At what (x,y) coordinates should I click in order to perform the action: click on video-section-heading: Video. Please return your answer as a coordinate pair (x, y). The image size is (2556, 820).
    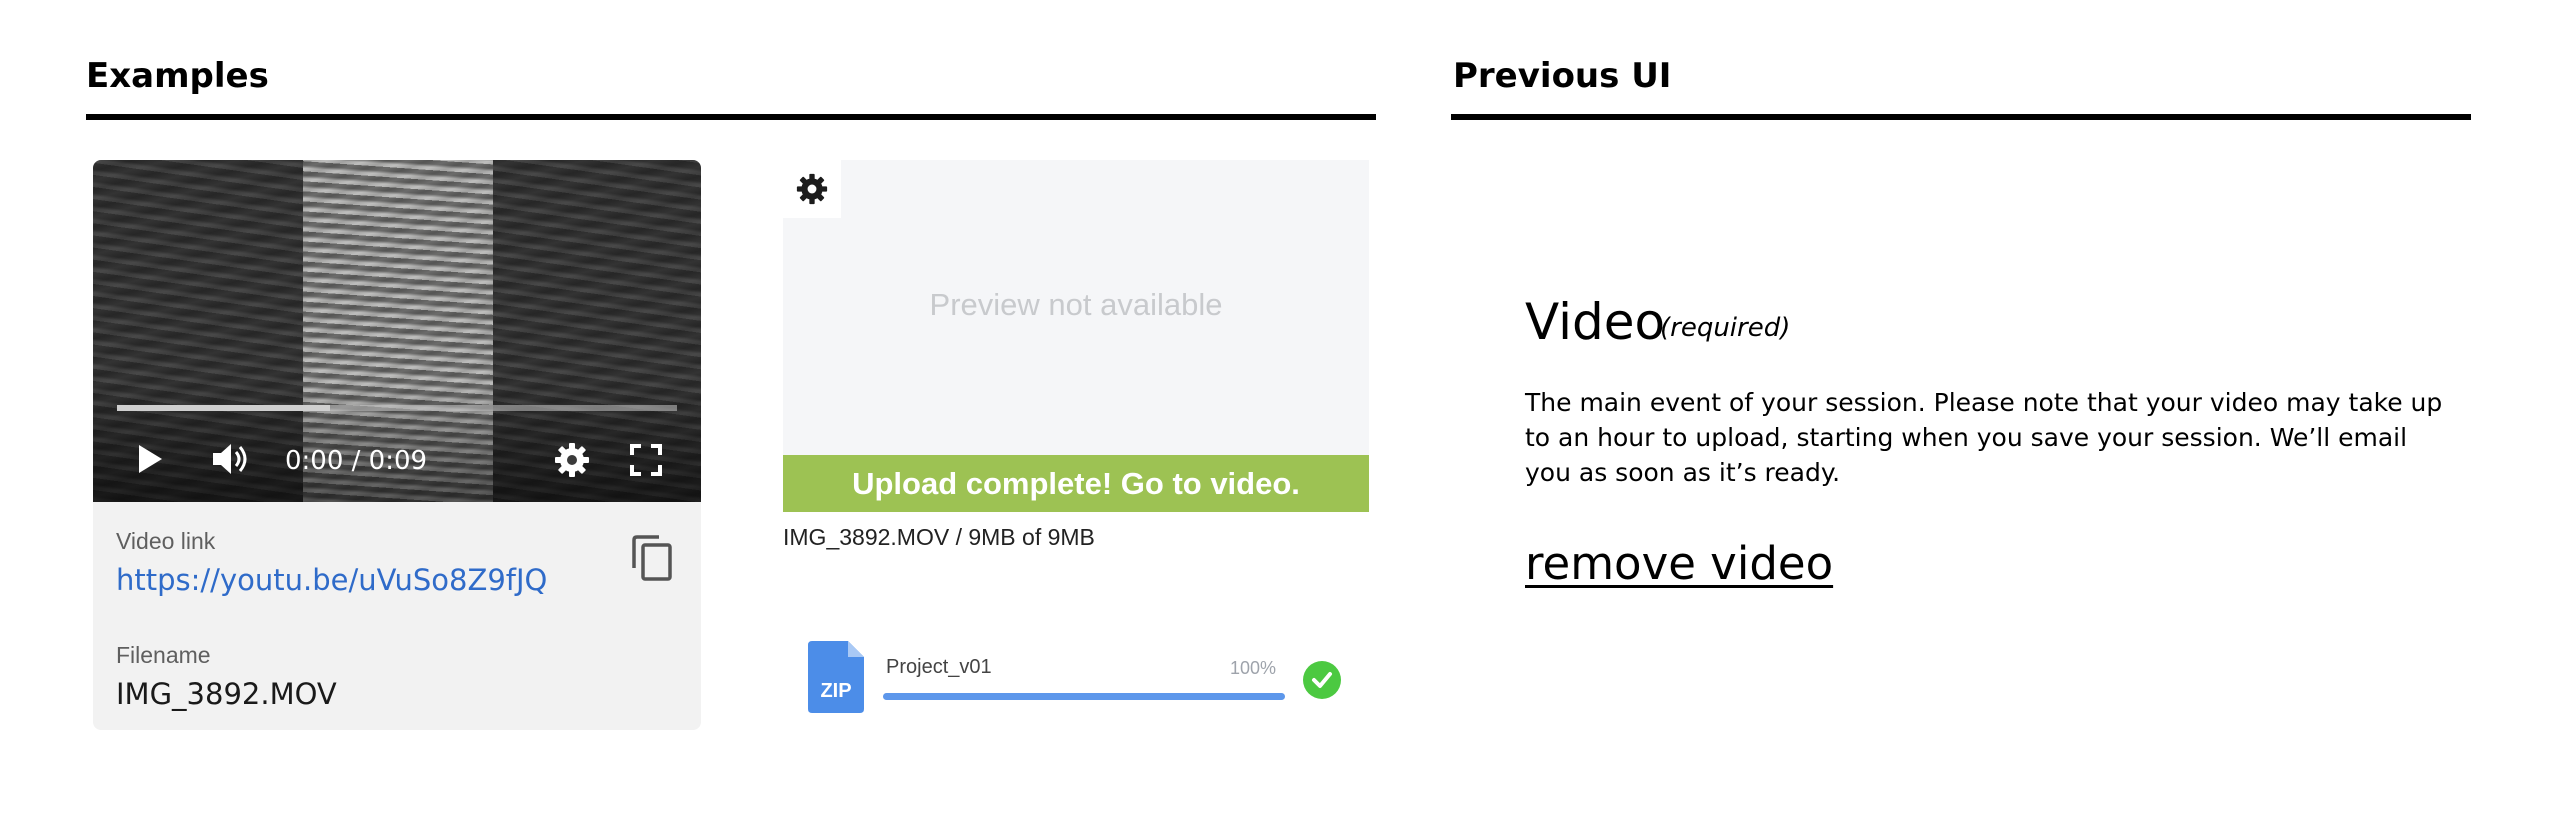
    Looking at the image, I should click on (1595, 322).